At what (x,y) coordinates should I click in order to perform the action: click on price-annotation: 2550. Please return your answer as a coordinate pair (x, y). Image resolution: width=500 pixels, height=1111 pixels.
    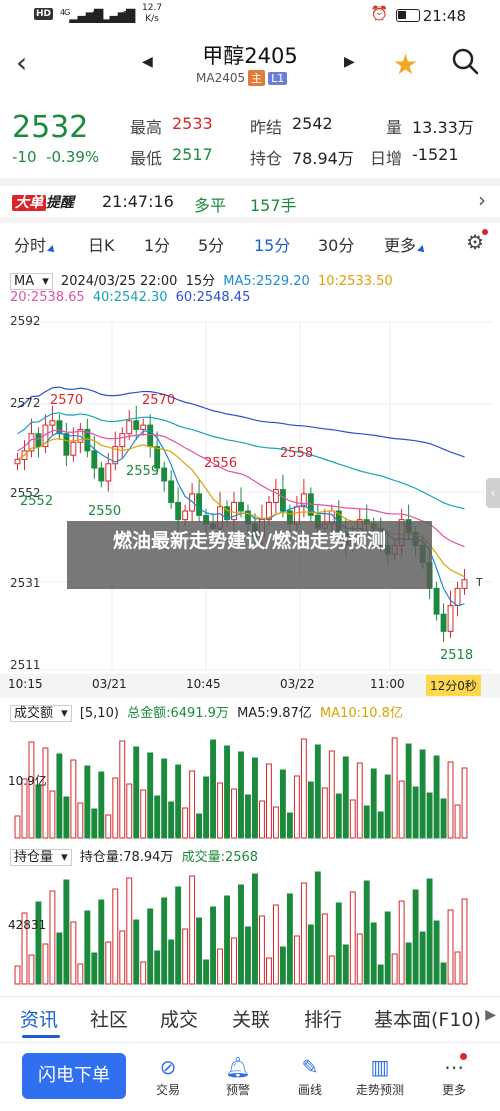
    Looking at the image, I should click on (105, 511).